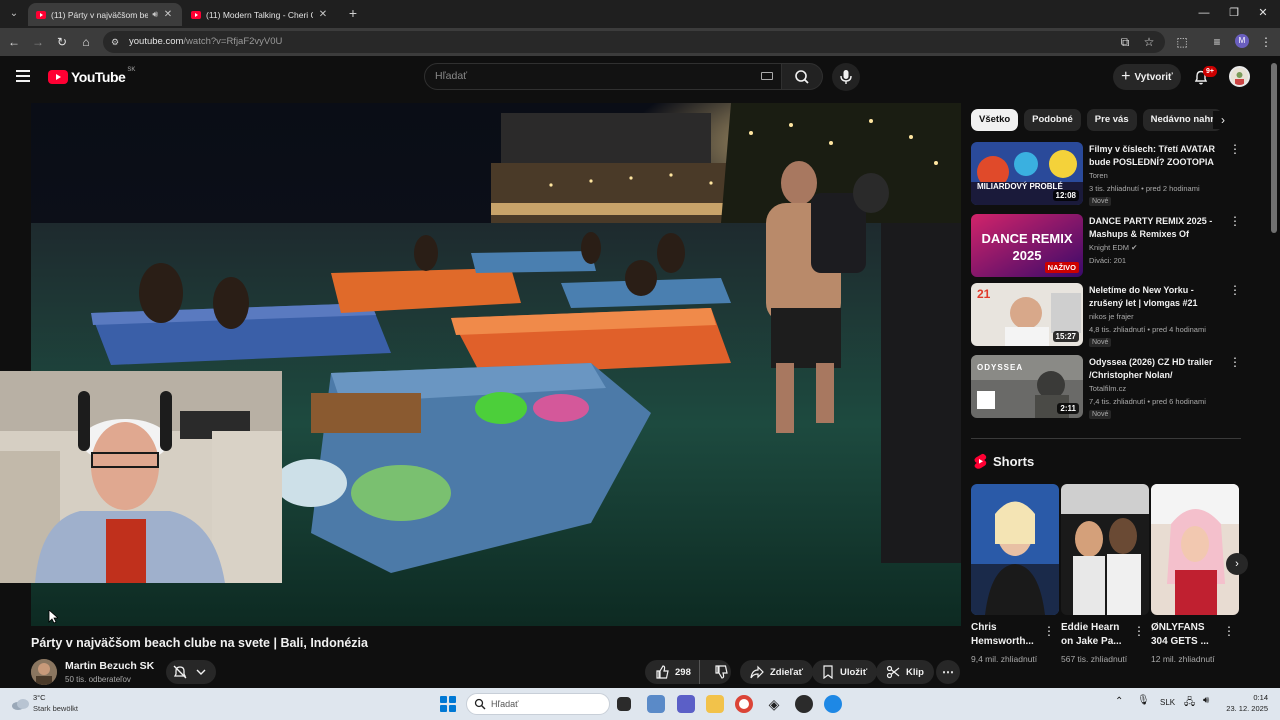 The height and width of the screenshot is (720, 1280). Describe the element at coordinates (1167, 702) in the screenshot. I see `language-indicator: SLK` at that location.